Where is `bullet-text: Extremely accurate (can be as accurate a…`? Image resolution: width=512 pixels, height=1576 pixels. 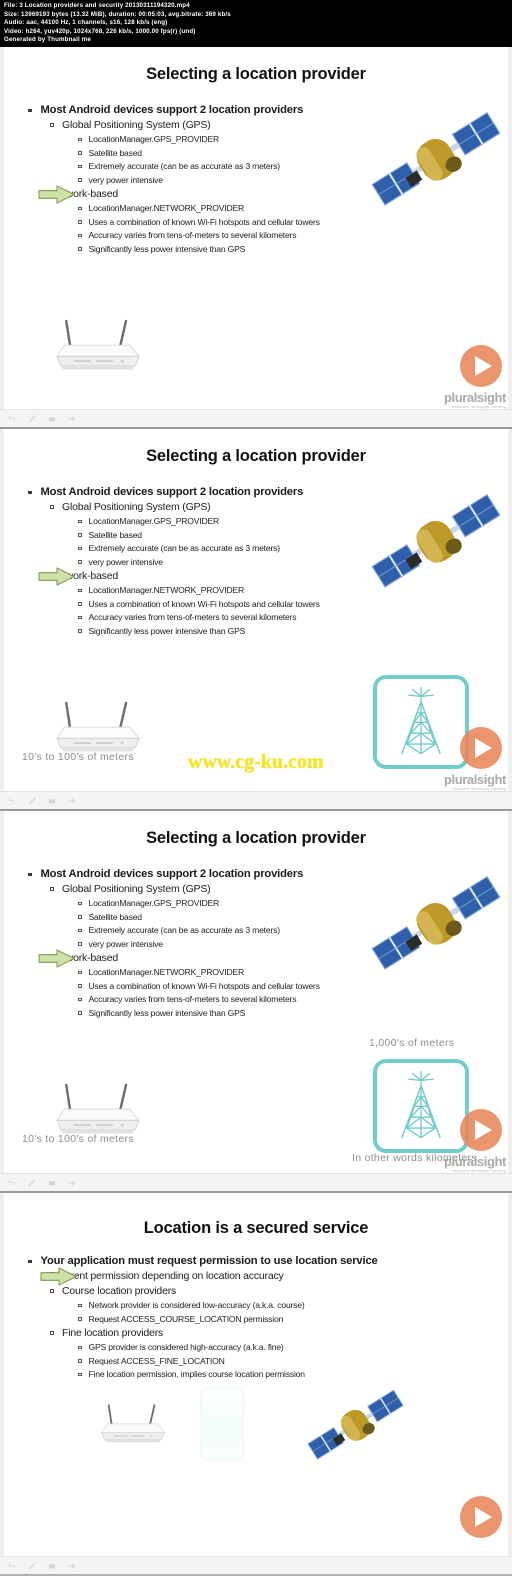
bullet-text: Extremely accurate (can be as accurate a… is located at coordinates (184, 930).